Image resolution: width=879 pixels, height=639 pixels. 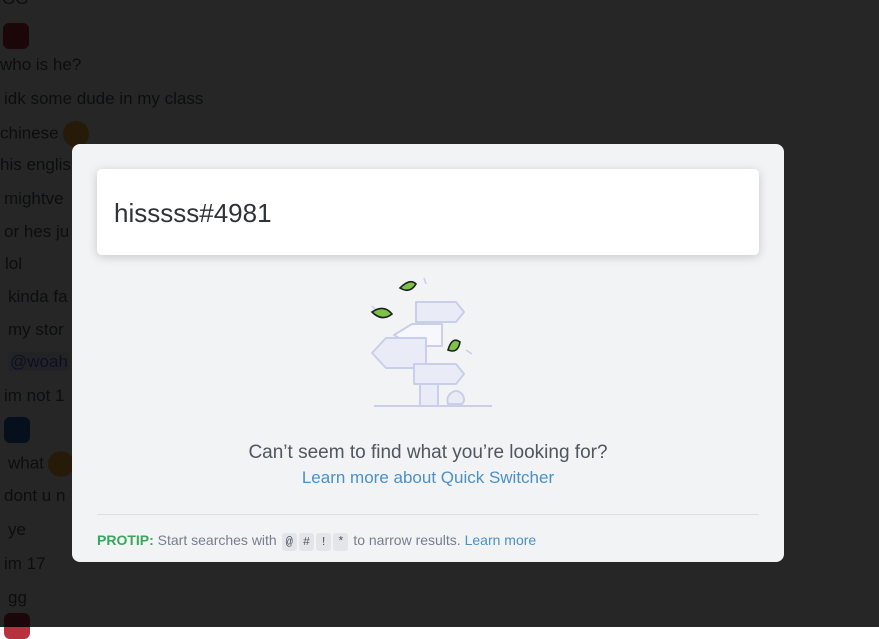 I want to click on divider, so click(x=428, y=514).